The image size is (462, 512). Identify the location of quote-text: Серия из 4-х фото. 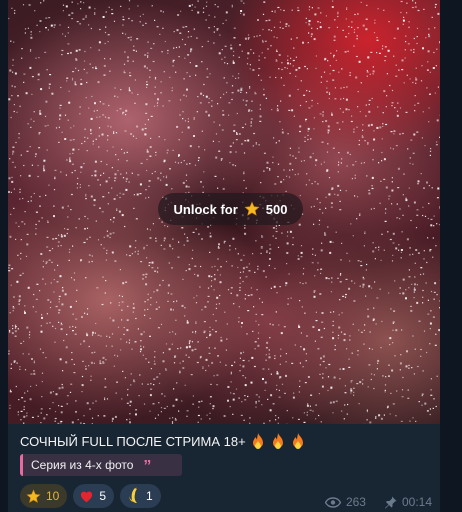
(82, 465).